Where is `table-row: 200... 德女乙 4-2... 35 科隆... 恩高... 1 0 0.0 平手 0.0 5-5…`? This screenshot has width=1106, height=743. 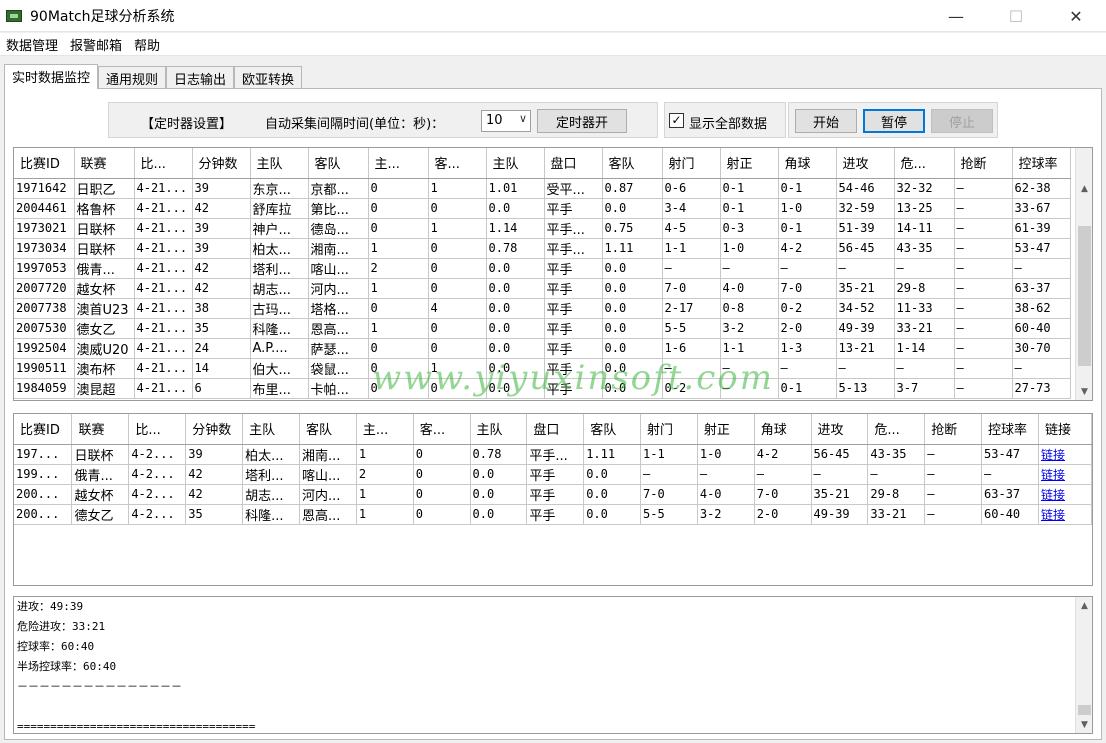 table-row: 200... 德女乙 4-2... 35 科隆... 恩高... 1 0 0.0 平手 0.0 5-5… is located at coordinates (553, 514).